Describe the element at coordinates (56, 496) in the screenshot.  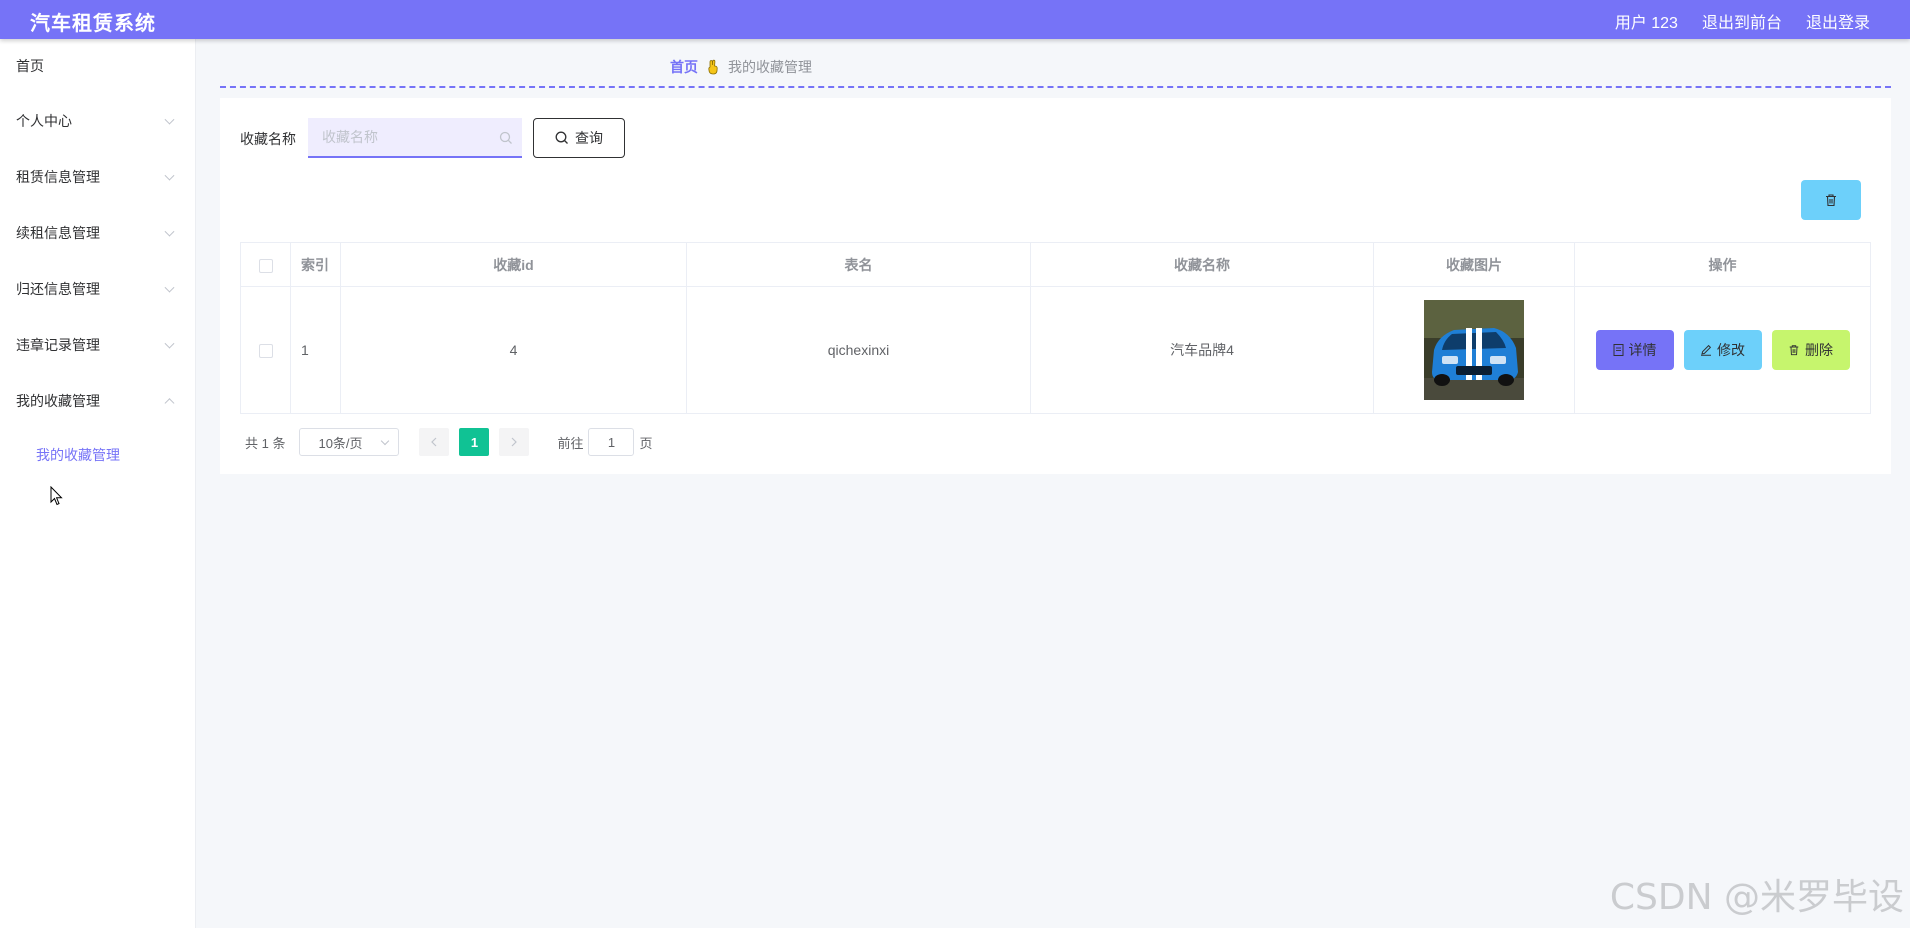
I see `mouse-cursor-icon` at that location.